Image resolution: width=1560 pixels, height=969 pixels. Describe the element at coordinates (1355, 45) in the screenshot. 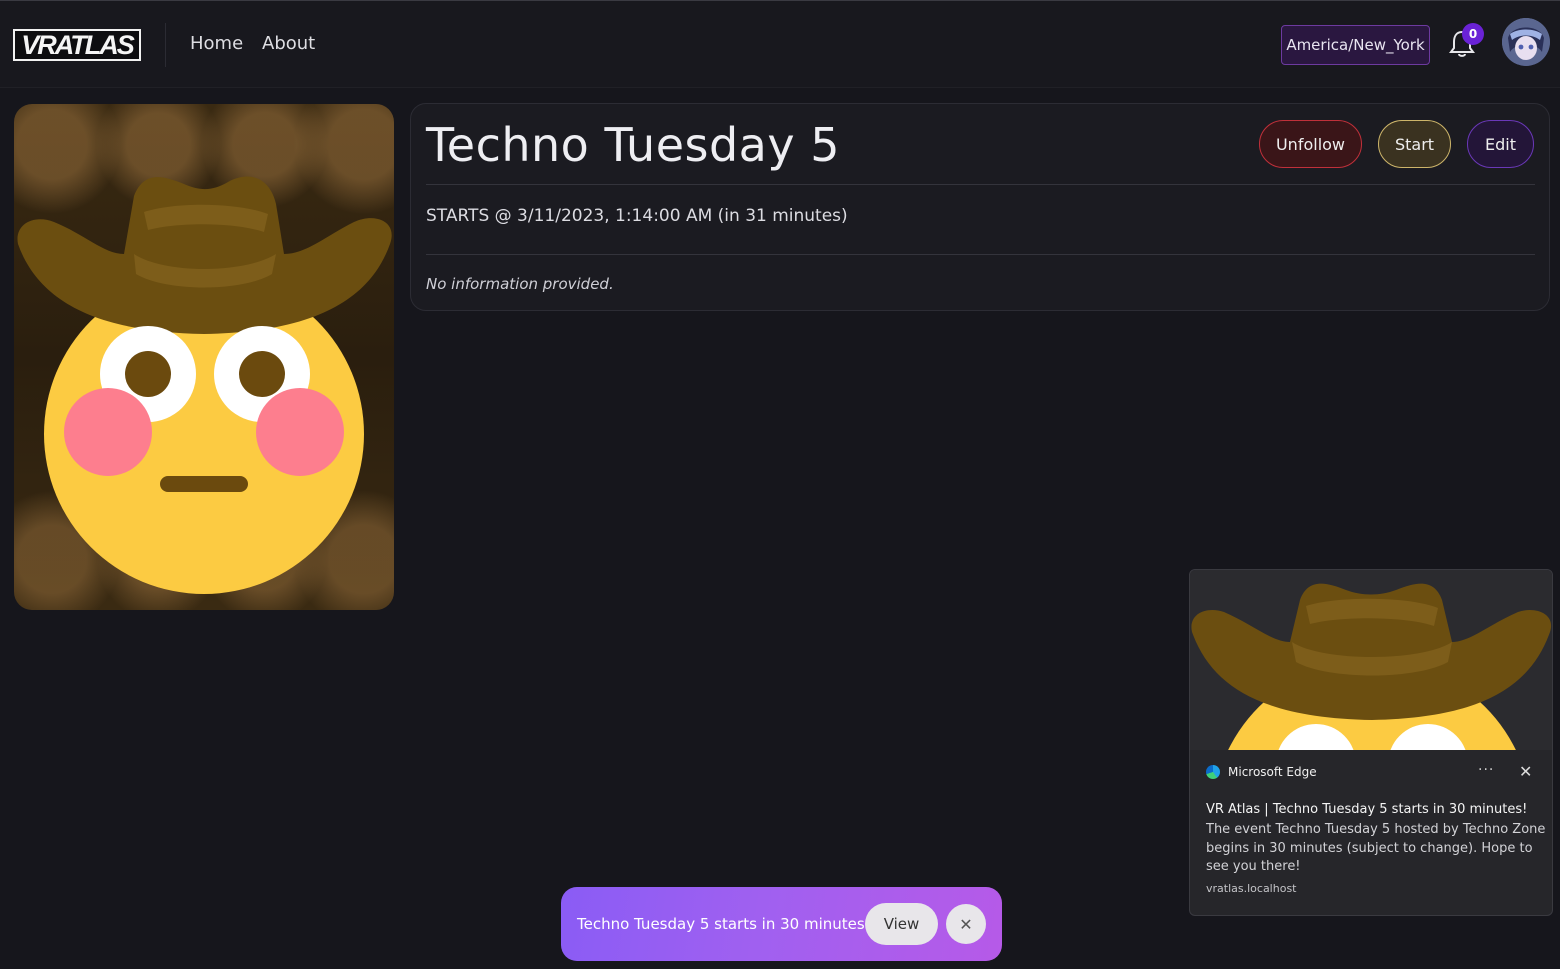

I see `timezone-button: America/New_York` at that location.